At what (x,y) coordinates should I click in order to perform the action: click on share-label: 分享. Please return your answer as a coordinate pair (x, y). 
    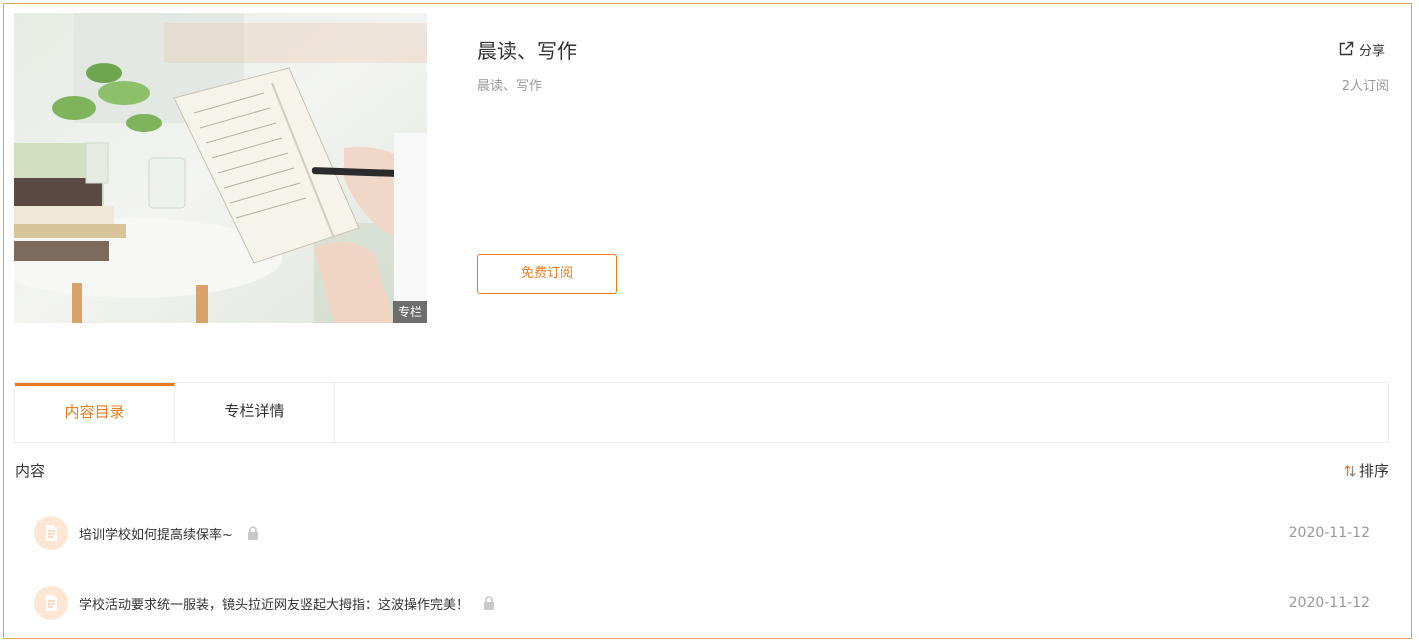
    Looking at the image, I should click on (1372, 51).